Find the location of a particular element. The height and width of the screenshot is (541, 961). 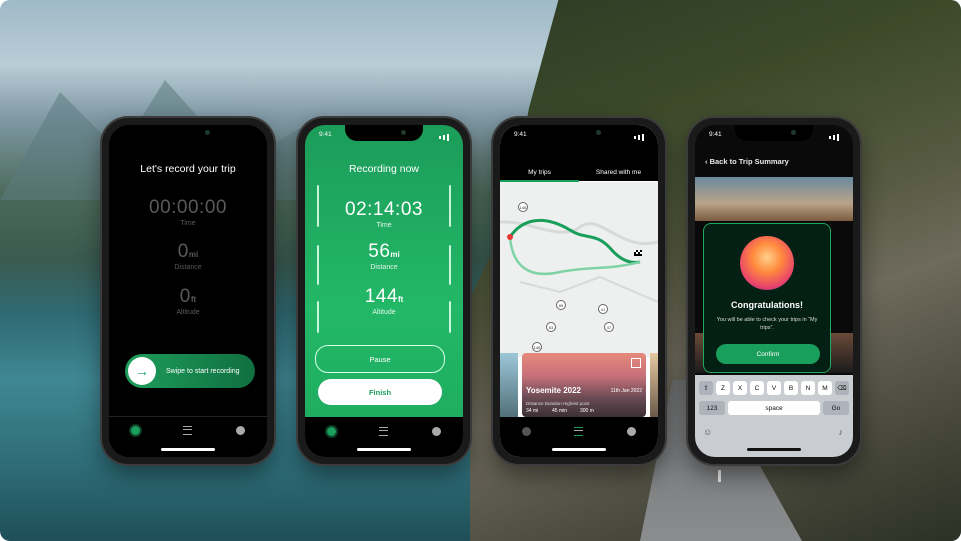

highway-marker: 47 is located at coordinates (609, 327).